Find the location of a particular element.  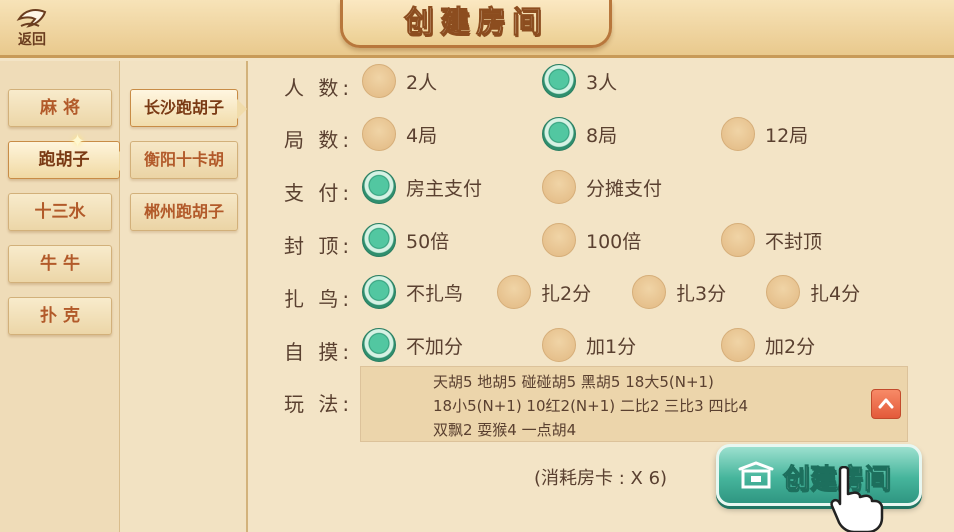

option-payment-host: 房主支付 is located at coordinates (422, 187).